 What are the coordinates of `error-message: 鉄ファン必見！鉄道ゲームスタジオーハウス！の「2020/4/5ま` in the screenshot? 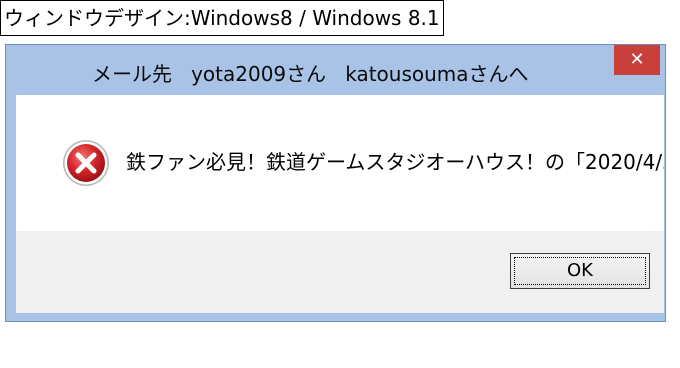 It's located at (395, 162).